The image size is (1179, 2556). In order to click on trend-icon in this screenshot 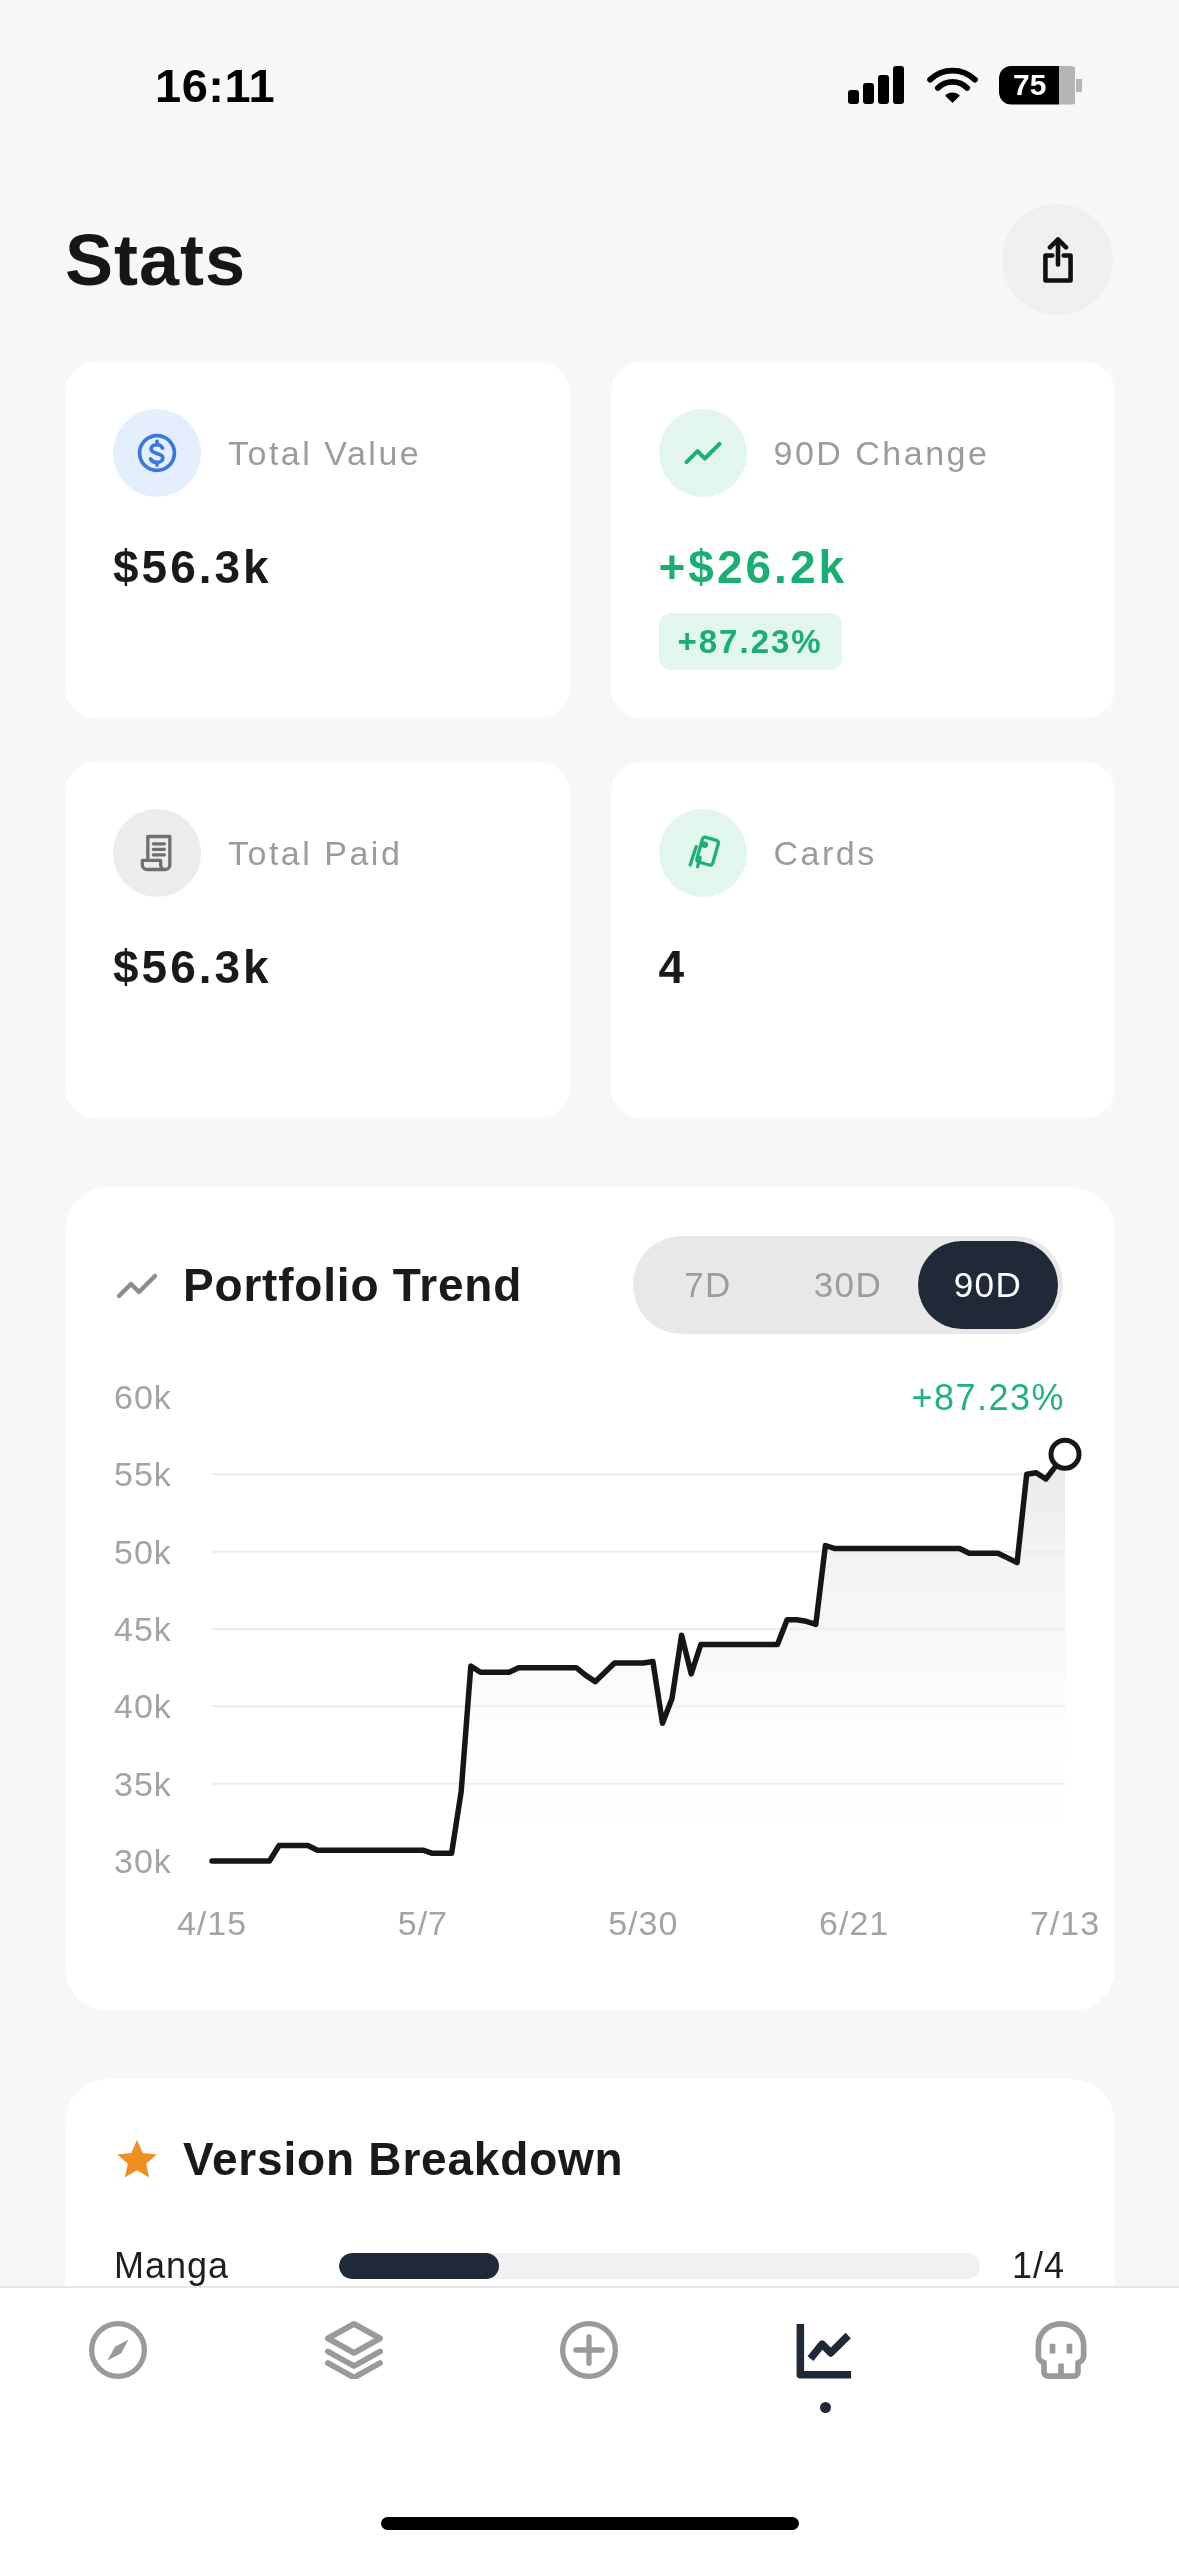, I will do `click(137, 1285)`.